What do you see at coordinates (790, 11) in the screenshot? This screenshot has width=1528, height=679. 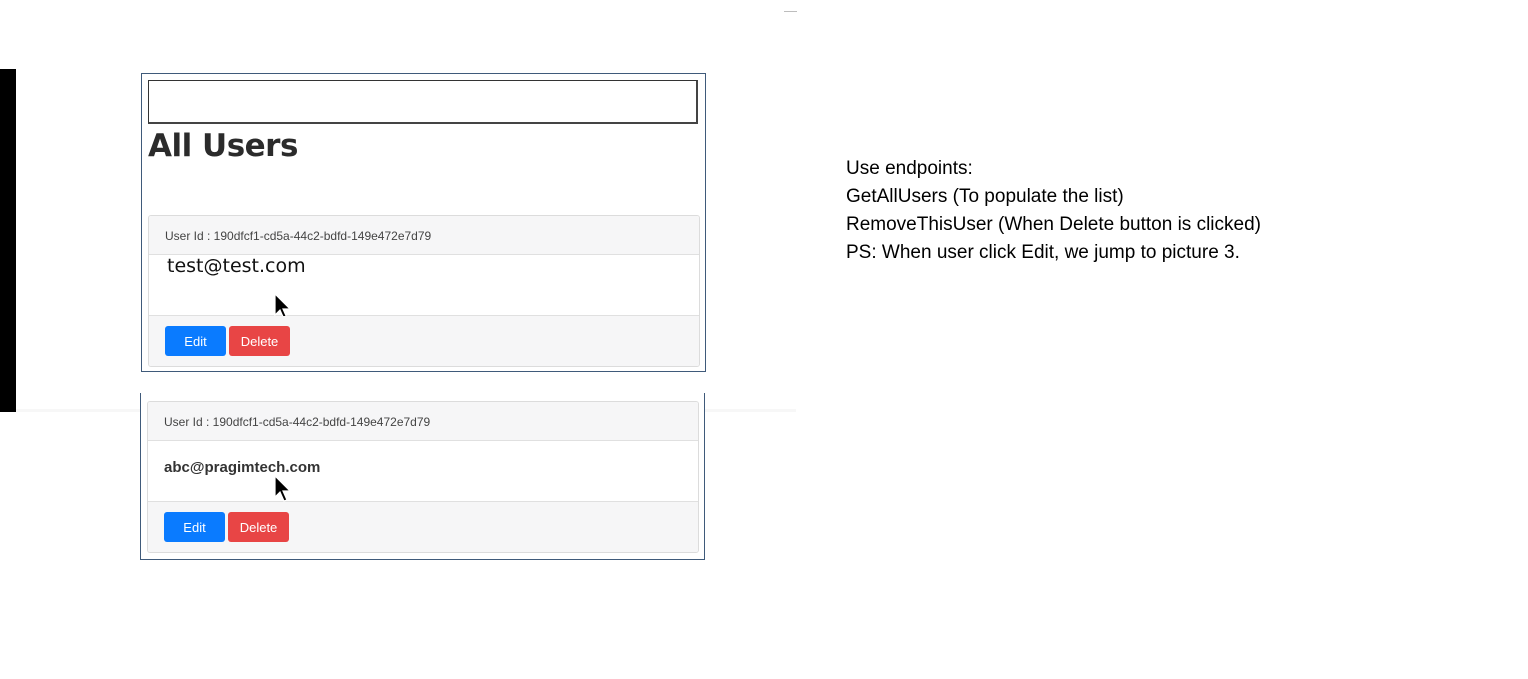 I see `divider` at bounding box center [790, 11].